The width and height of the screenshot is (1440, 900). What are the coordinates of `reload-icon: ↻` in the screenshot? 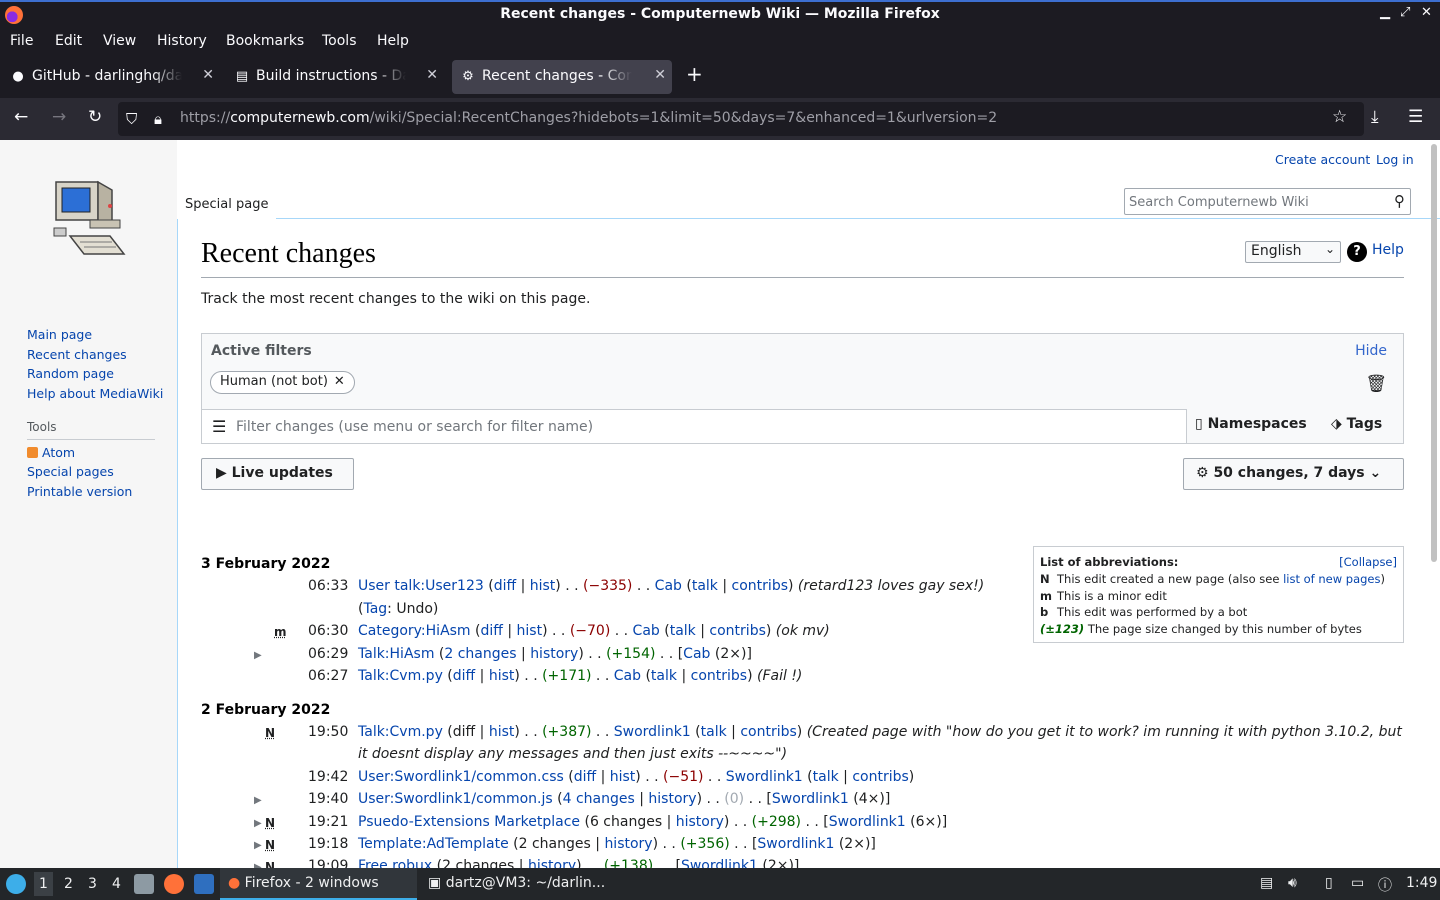 It's located at (95, 117).